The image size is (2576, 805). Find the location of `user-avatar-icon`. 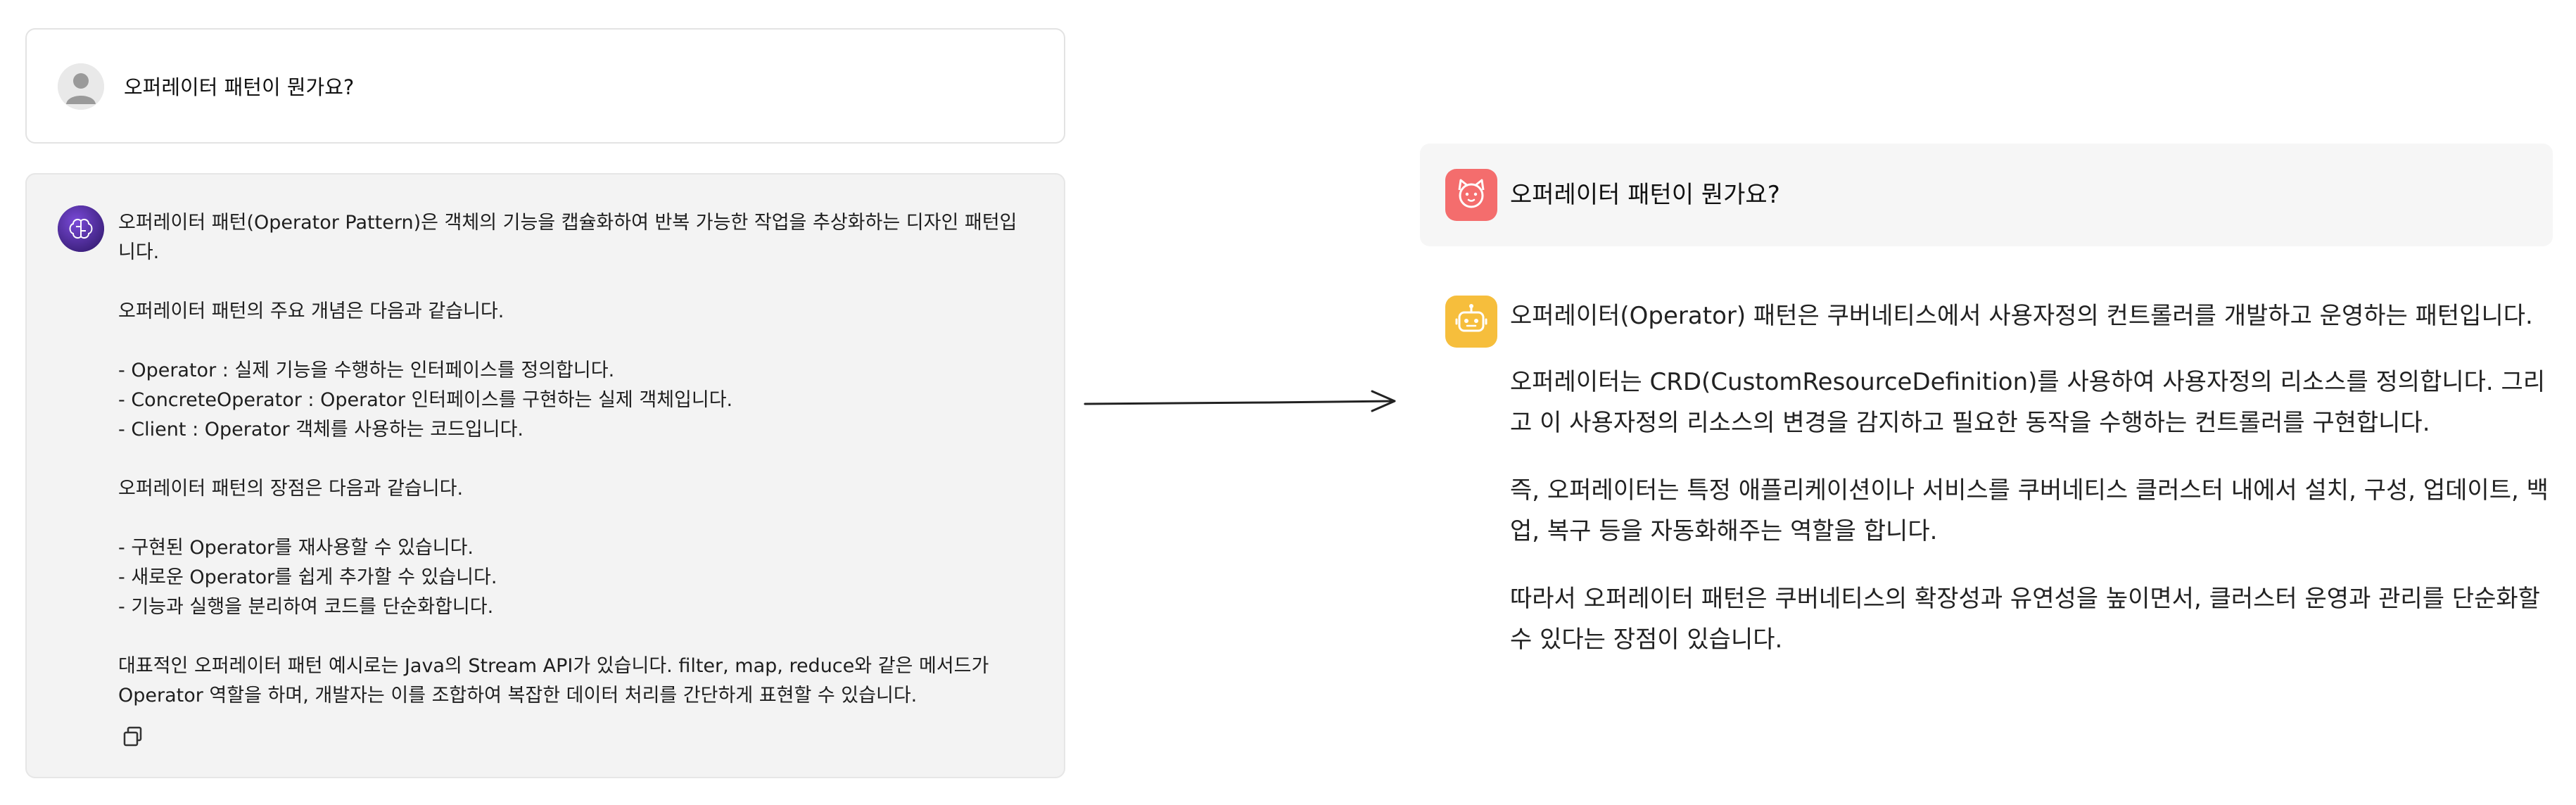

user-avatar-icon is located at coordinates (81, 86).